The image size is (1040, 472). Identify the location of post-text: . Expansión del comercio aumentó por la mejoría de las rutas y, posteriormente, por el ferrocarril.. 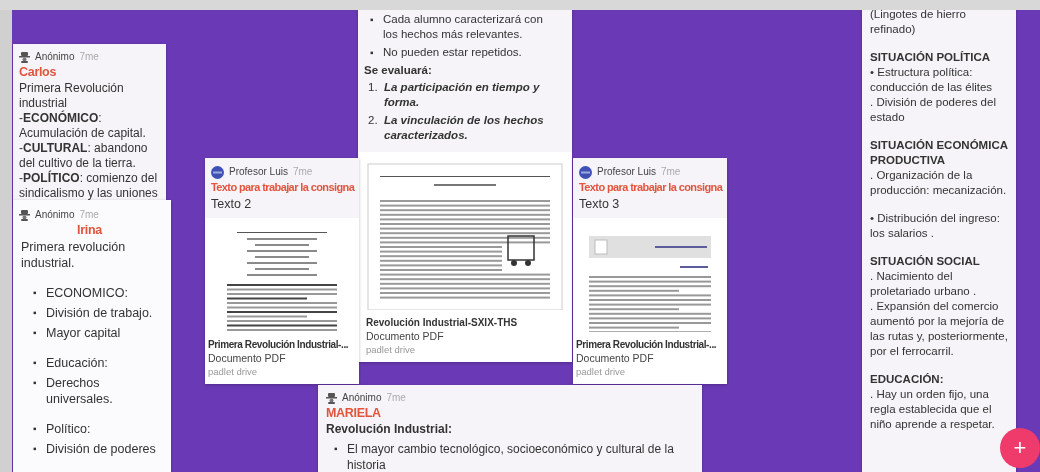
(939, 329).